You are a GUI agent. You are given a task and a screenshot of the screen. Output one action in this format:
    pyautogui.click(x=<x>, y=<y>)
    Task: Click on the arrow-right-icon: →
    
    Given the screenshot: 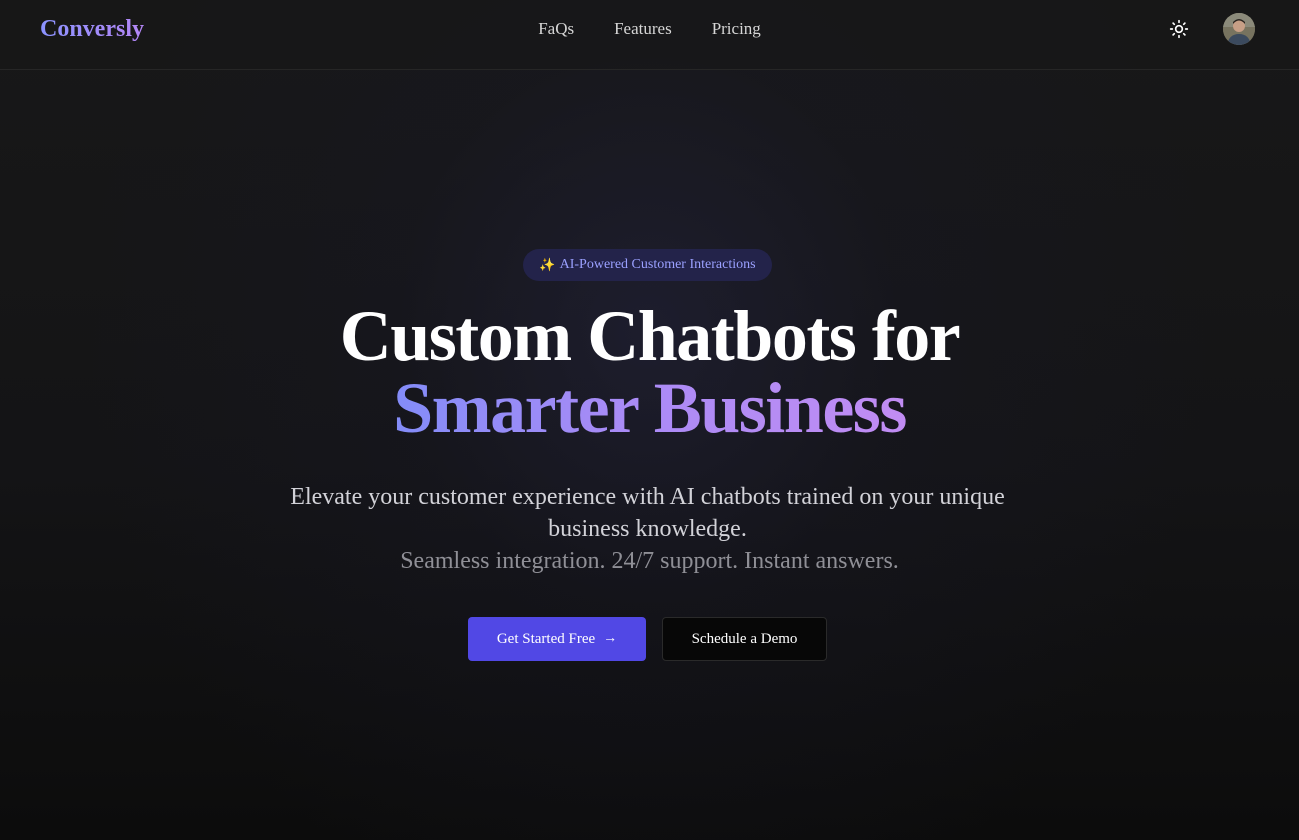 What is the action you would take?
    pyautogui.click(x=610, y=638)
    